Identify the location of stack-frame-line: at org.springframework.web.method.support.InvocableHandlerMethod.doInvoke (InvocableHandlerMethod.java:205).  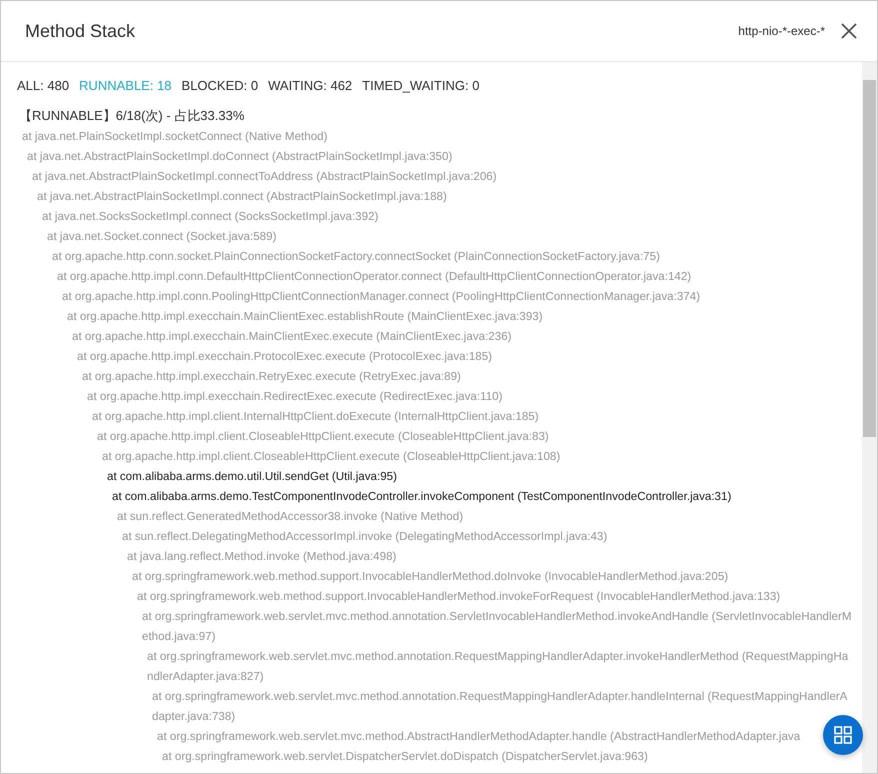
(430, 577).